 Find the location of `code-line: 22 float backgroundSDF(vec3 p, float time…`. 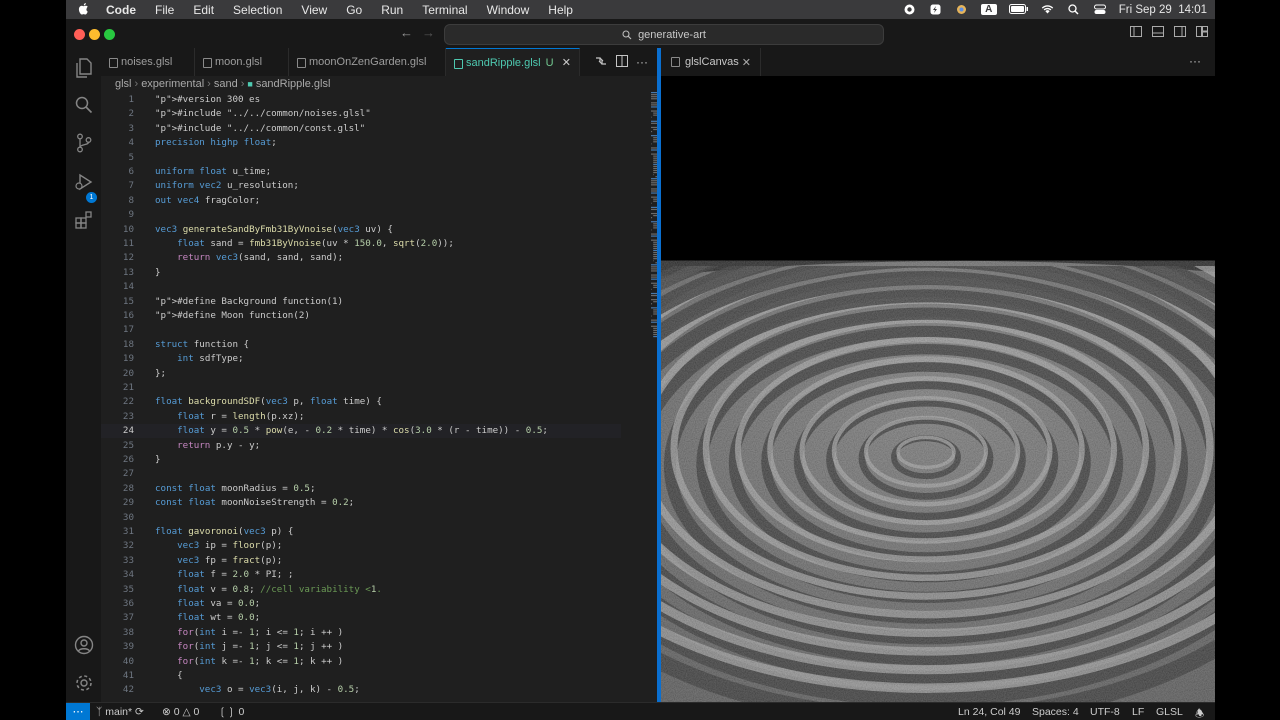

code-line: 22 float backgroundSDF(vec3 p, float time… is located at coordinates (361, 402).